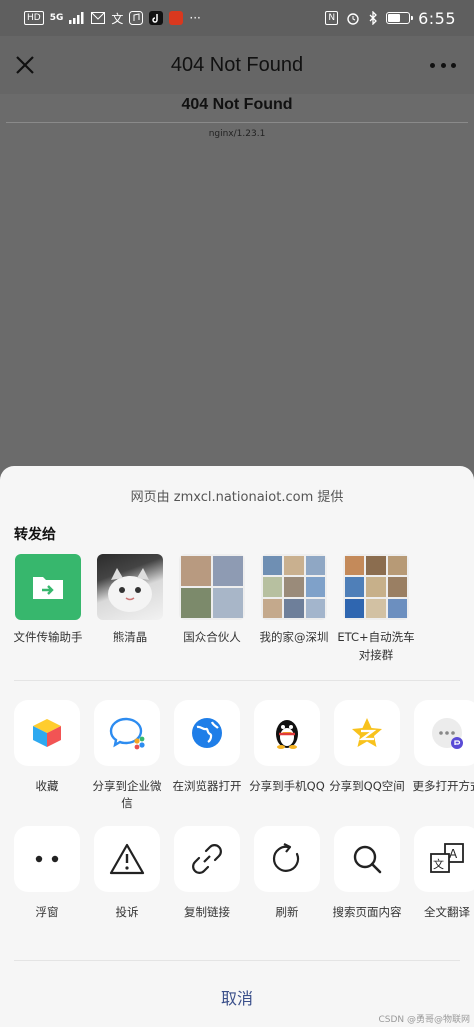  I want to click on contact-file-transfer: 文件传输助手, so click(48, 609).